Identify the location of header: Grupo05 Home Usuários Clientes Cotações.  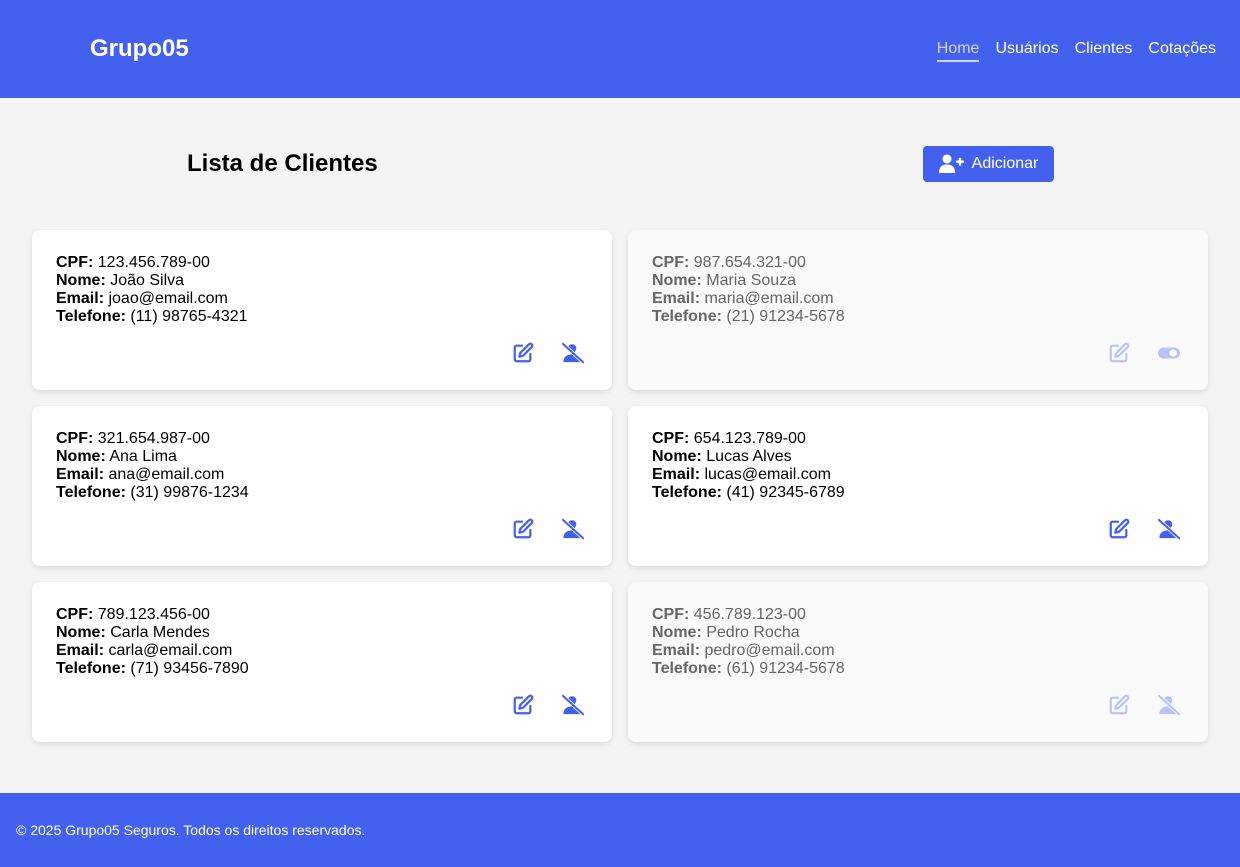
(620, 49).